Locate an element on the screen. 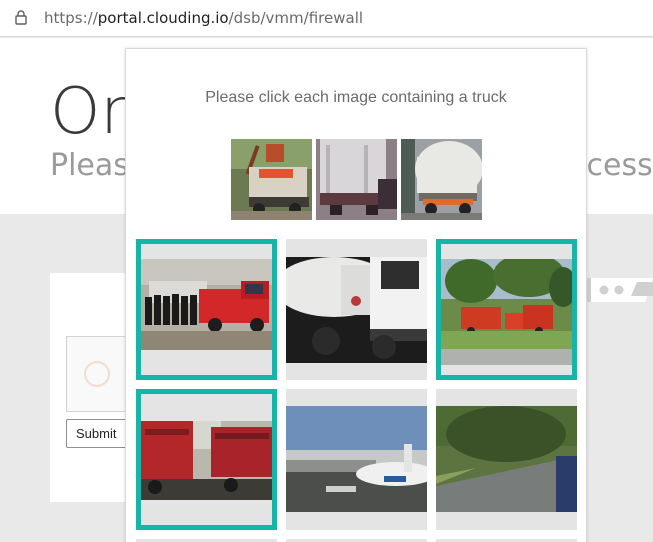 The image size is (653, 542). tile-fire-truck-with-people is located at coordinates (206, 309).